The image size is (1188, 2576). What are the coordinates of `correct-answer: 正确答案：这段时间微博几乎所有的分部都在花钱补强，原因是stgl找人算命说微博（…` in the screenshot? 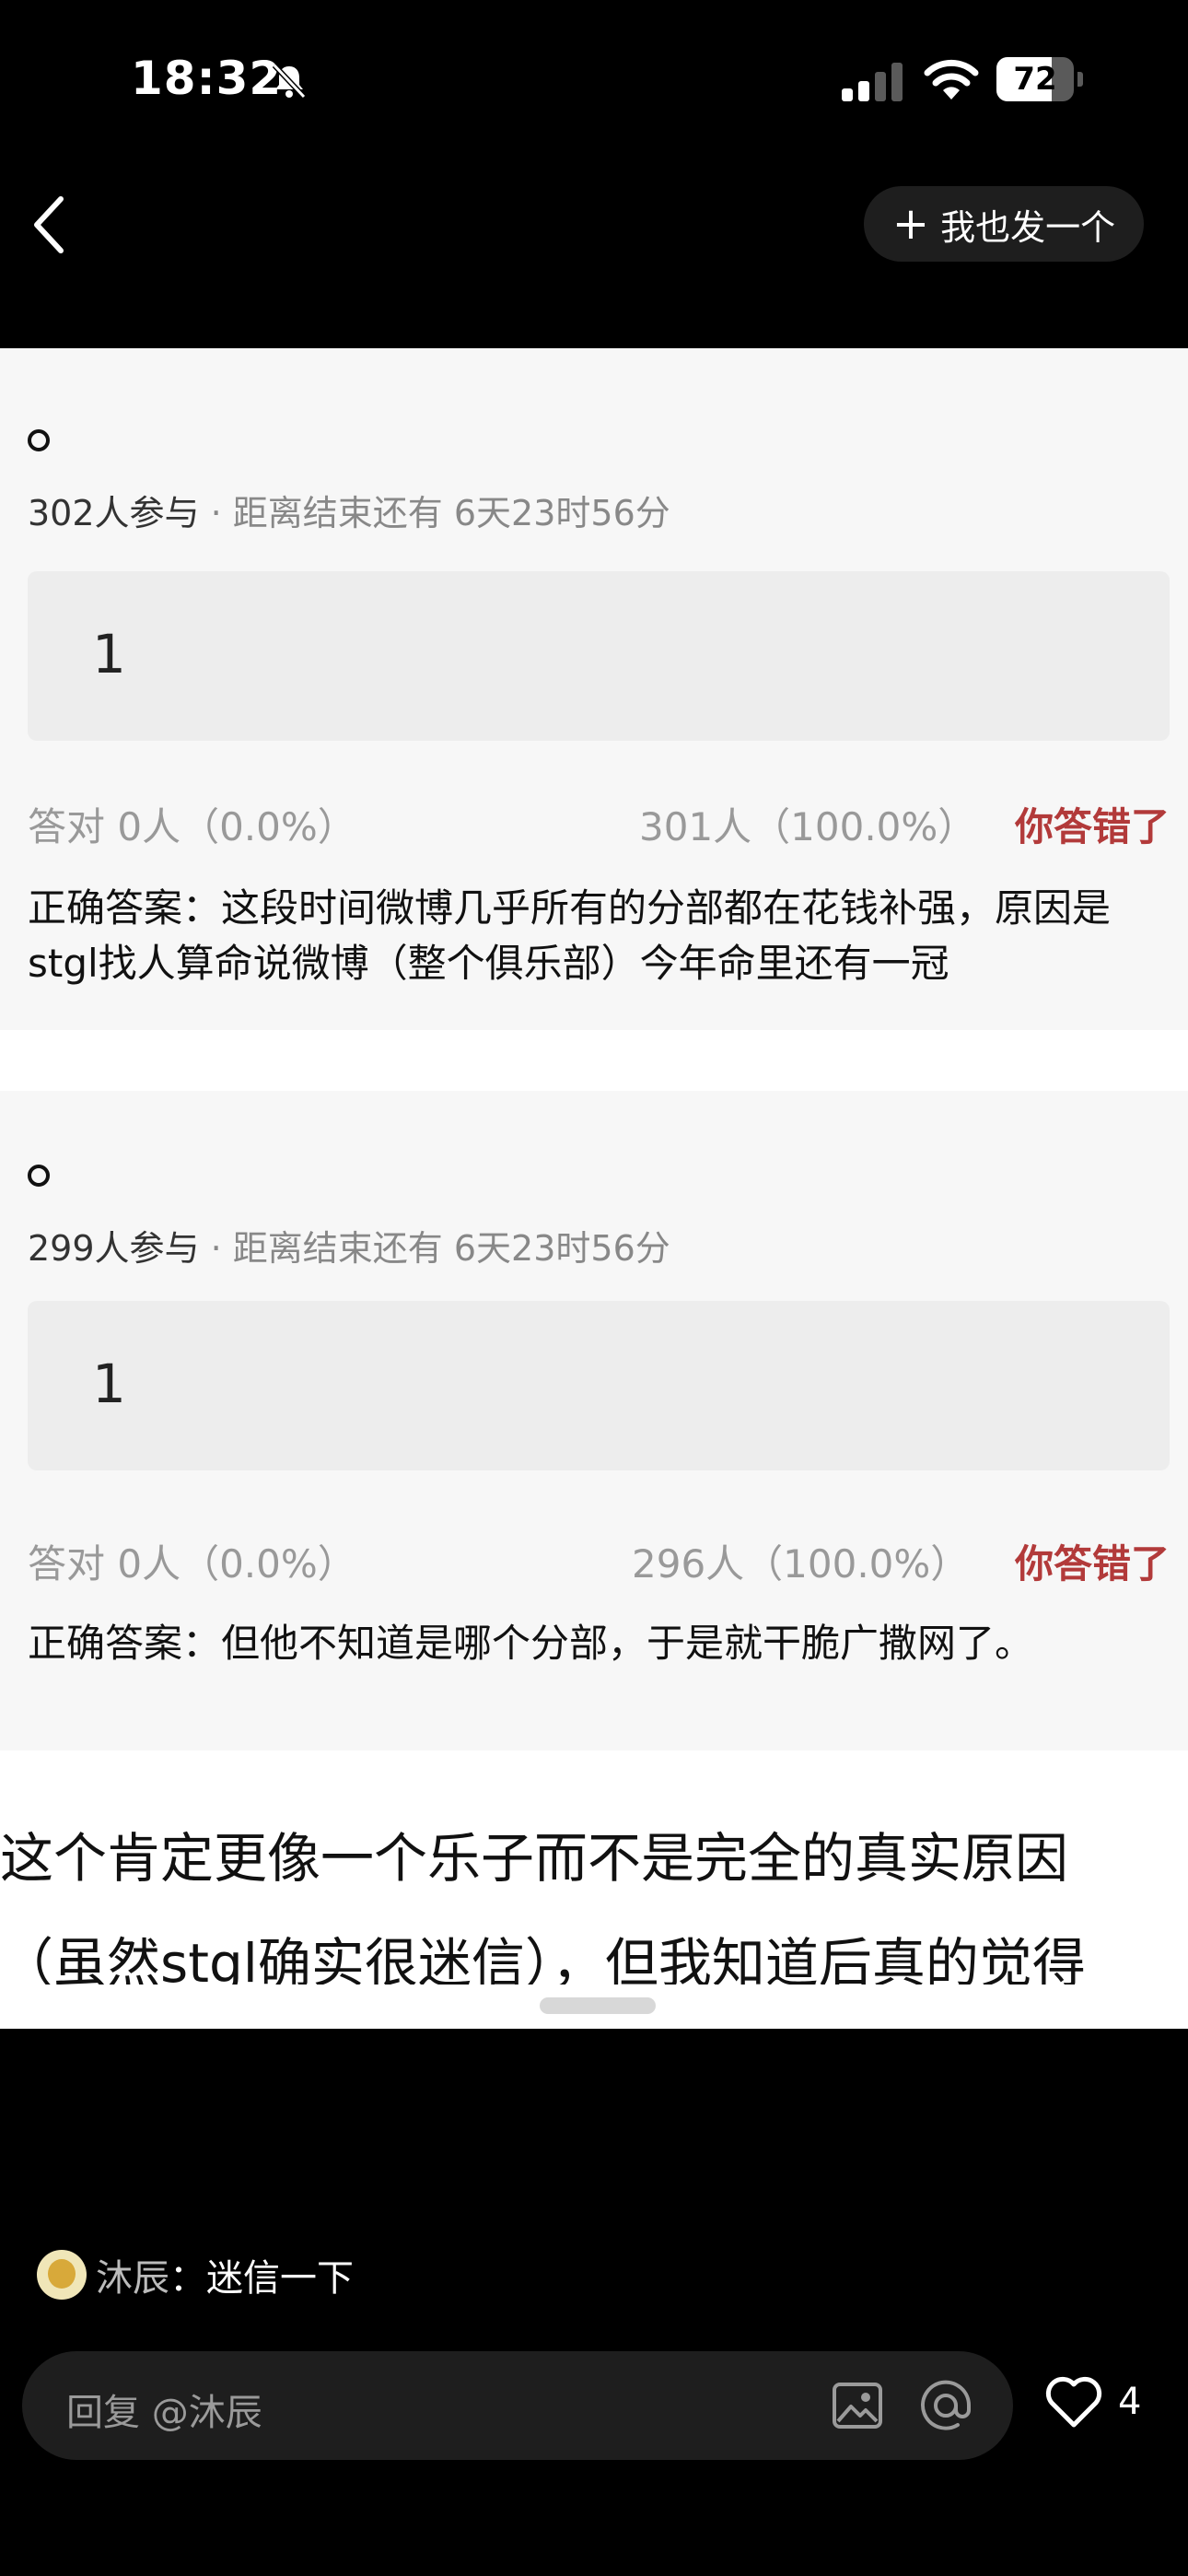 It's located at (570, 935).